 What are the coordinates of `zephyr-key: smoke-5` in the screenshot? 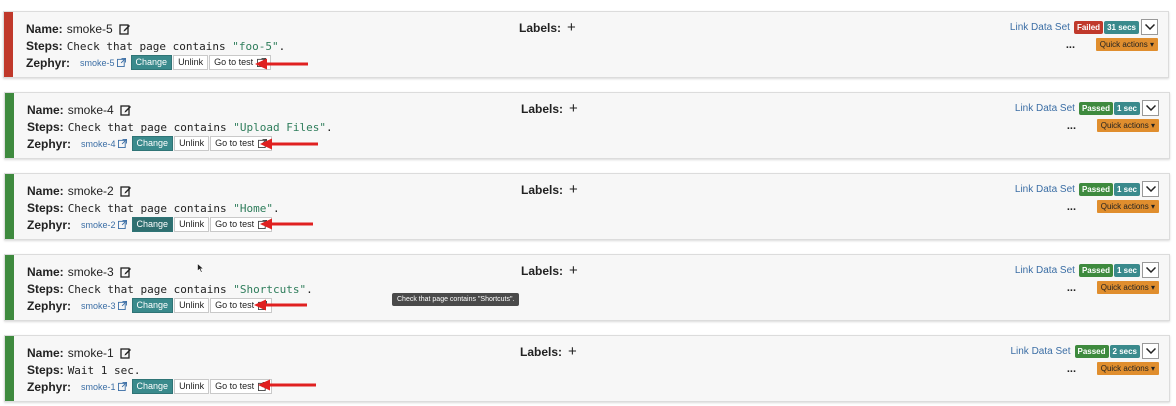 It's located at (97, 63).